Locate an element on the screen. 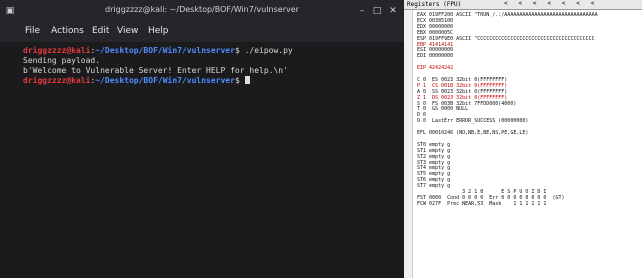 This screenshot has height=278, width=642. menu-actions: Actions is located at coordinates (67, 31).